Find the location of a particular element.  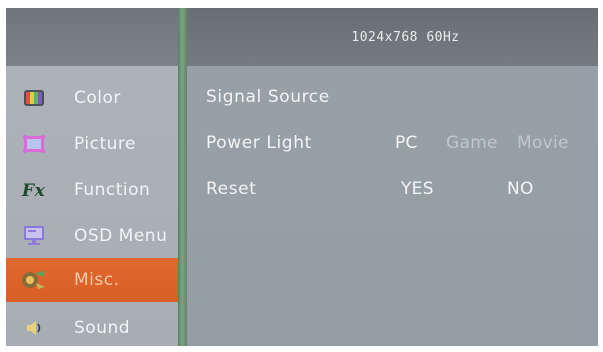

sidebar-item-sound: Sound is located at coordinates (92, 326).